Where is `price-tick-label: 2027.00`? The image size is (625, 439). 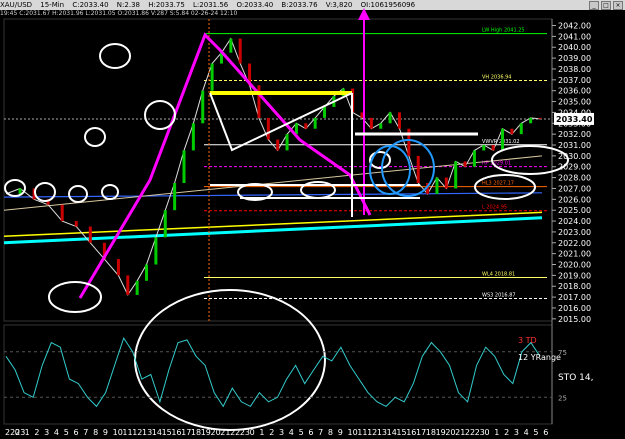
price-tick-label: 2027.00 is located at coordinates (574, 188).